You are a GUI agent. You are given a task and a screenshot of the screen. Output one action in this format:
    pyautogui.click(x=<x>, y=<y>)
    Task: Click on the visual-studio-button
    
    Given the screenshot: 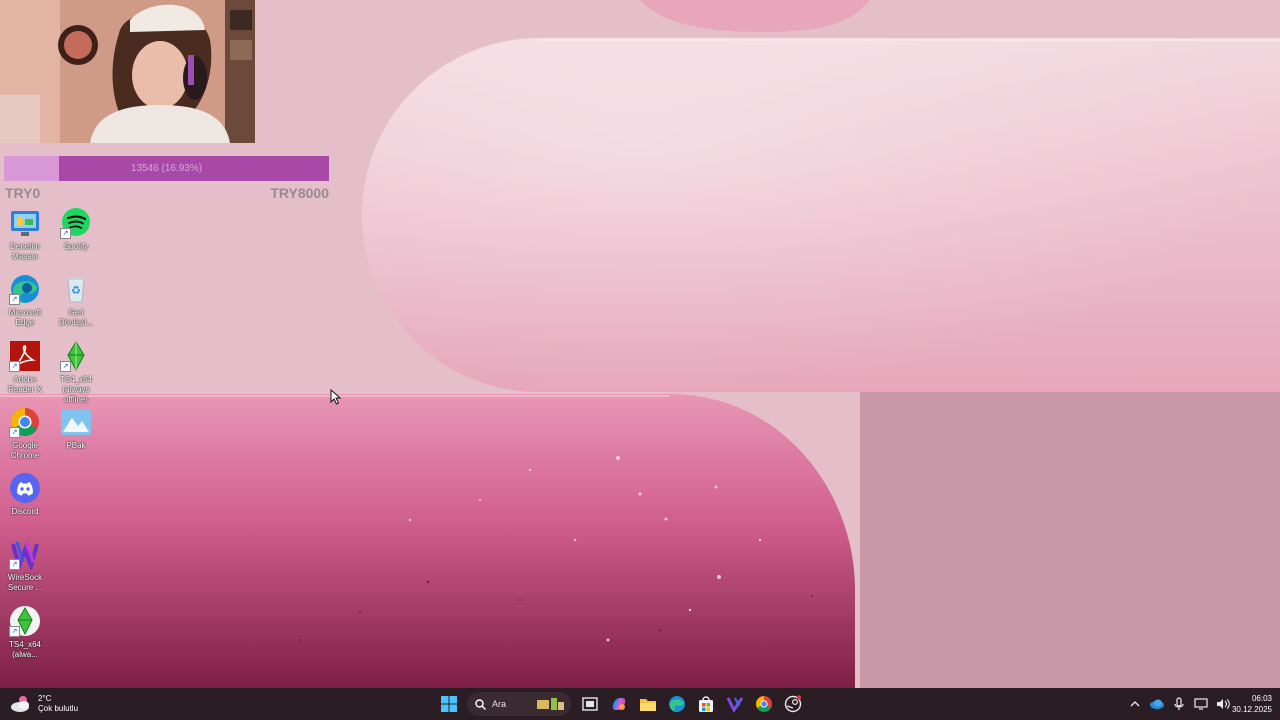 What is the action you would take?
    pyautogui.click(x=735, y=704)
    